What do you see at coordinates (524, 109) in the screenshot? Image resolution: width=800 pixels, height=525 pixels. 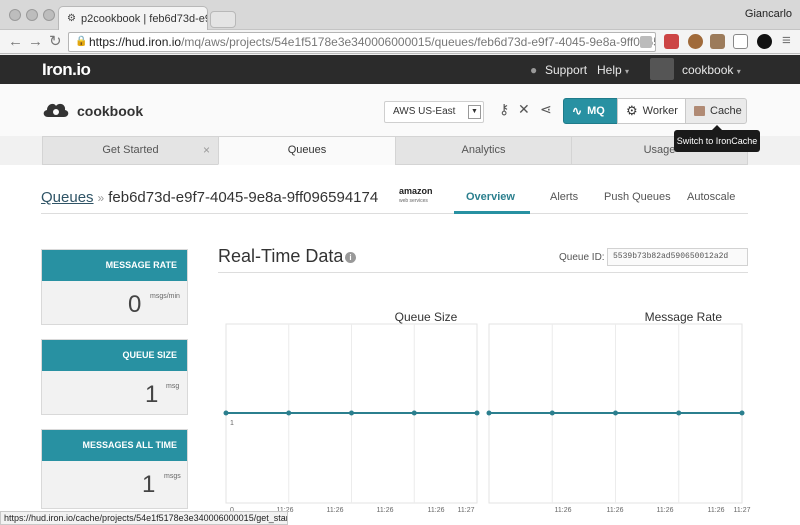 I see `tools-icon: ✕` at bounding box center [524, 109].